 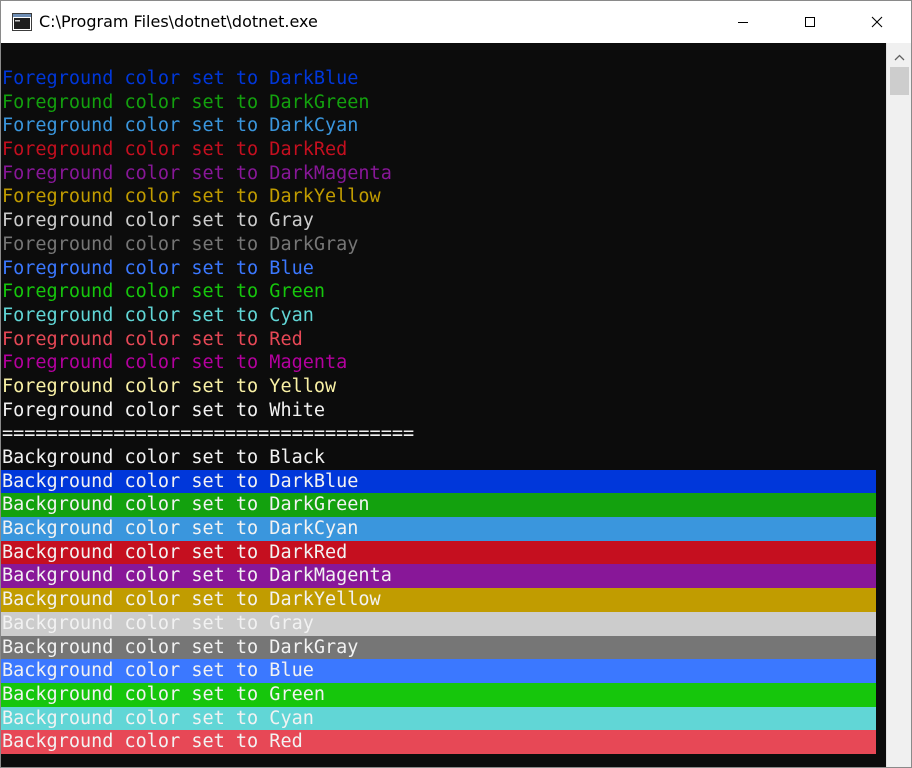 What do you see at coordinates (438, 623) in the screenshot?
I see `console-line: Background color set to Gray` at bounding box center [438, 623].